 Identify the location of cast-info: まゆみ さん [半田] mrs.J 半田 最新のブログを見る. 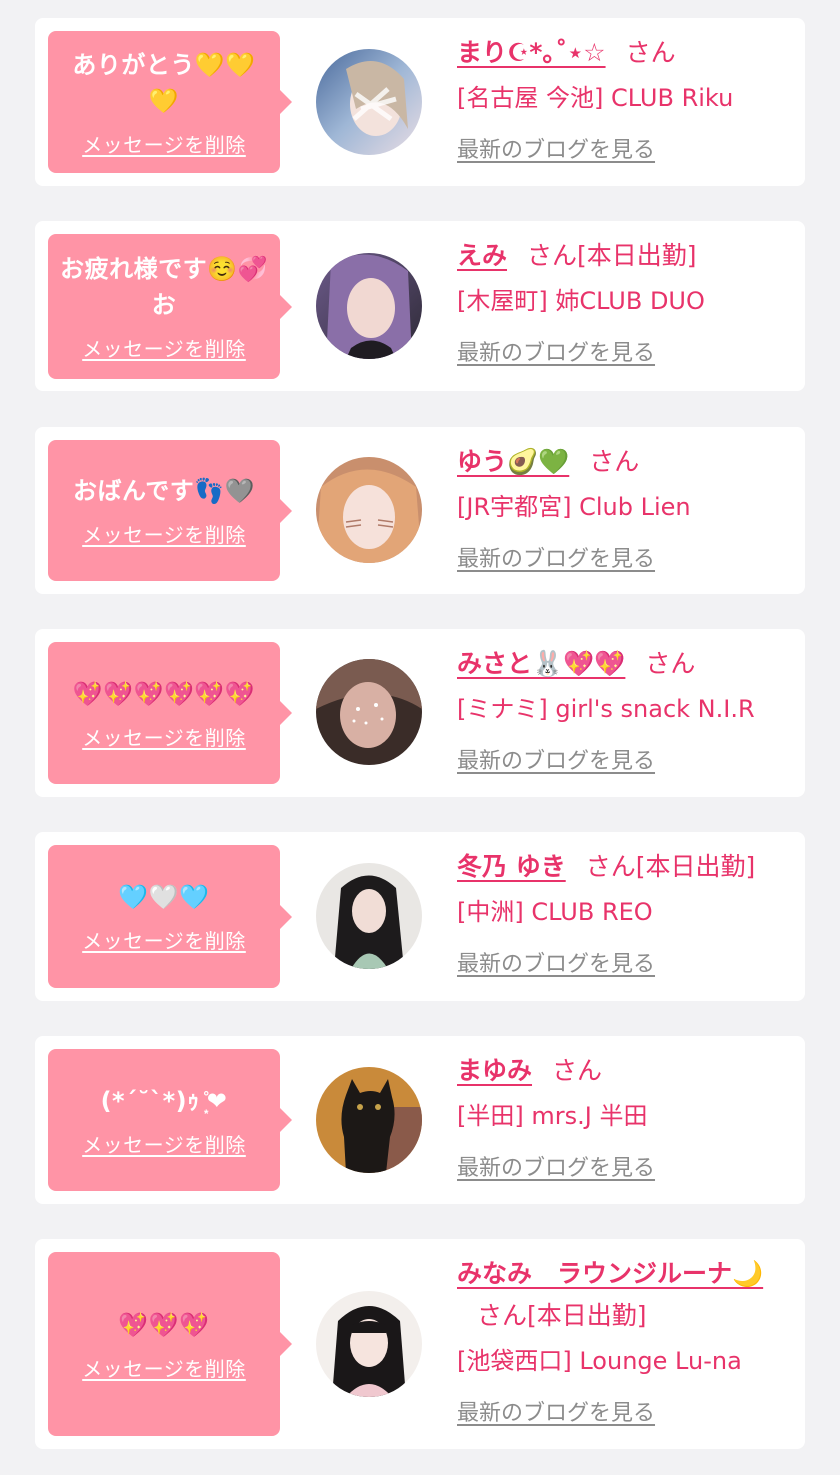
(624, 1116).